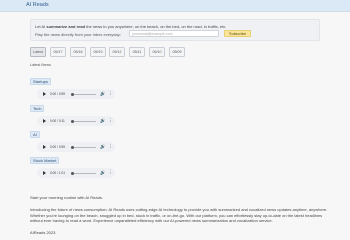  Describe the element at coordinates (78, 52) in the screenshot. I see `date-tab: 05/18` at that location.